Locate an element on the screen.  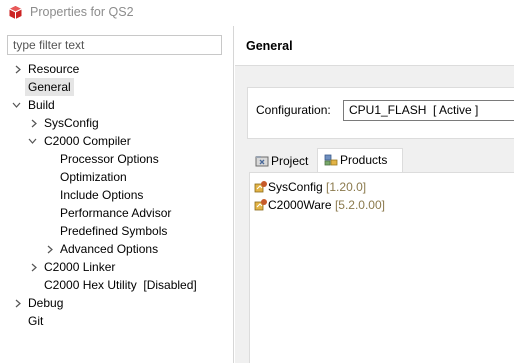
configuration-group: Configuration: CPU1_FLASH [ Active ] is located at coordinates (380, 113).